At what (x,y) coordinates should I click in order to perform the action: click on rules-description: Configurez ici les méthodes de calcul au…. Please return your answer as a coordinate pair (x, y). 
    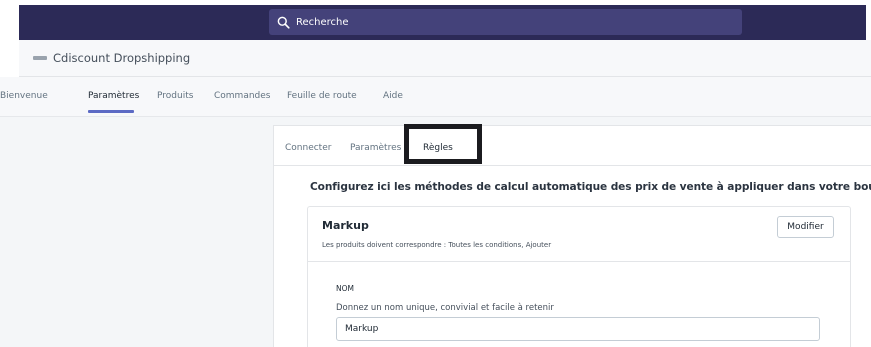
    Looking at the image, I should click on (590, 187).